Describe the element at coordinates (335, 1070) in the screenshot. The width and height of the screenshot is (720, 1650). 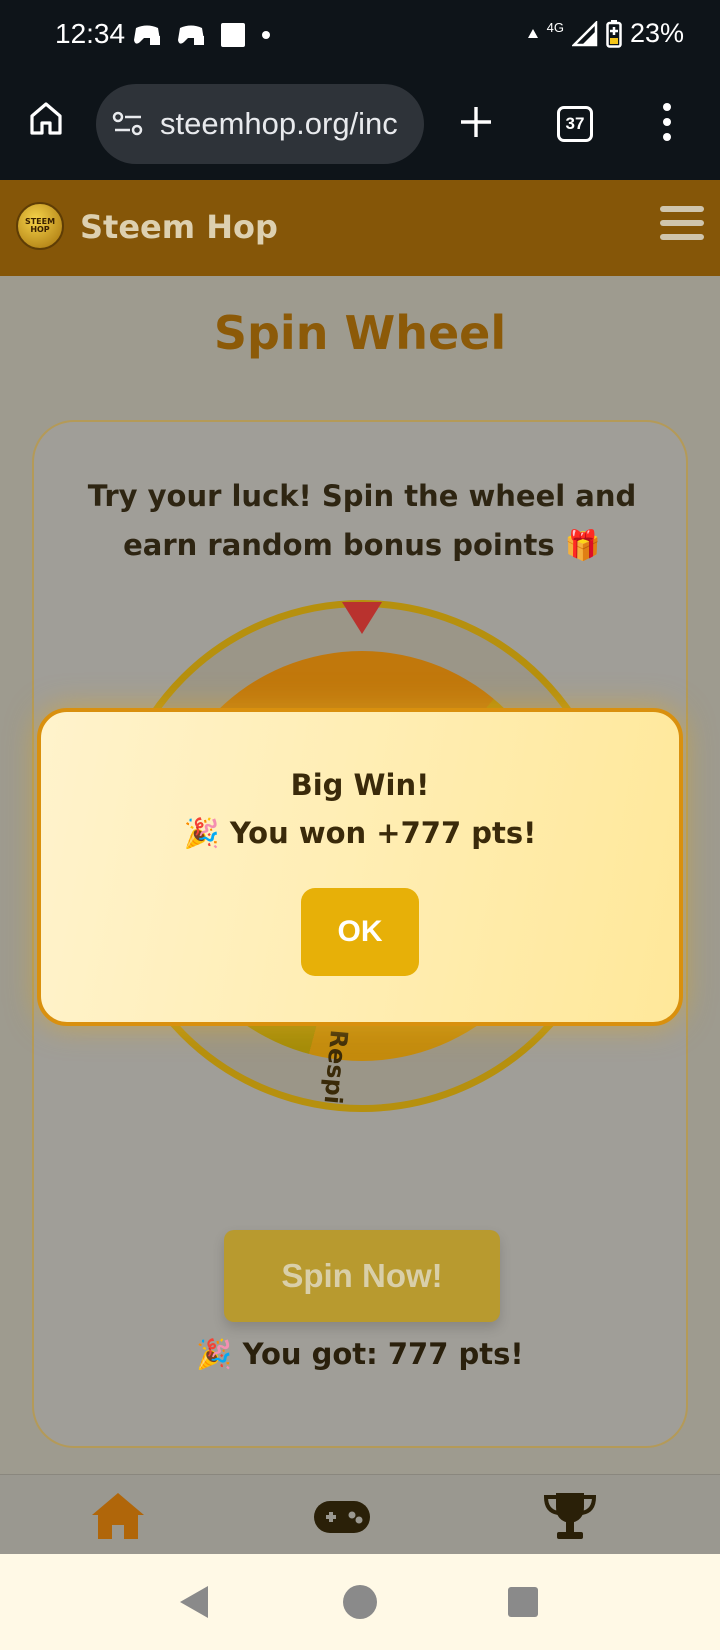
I see `wheel-label-respin: Respin` at that location.